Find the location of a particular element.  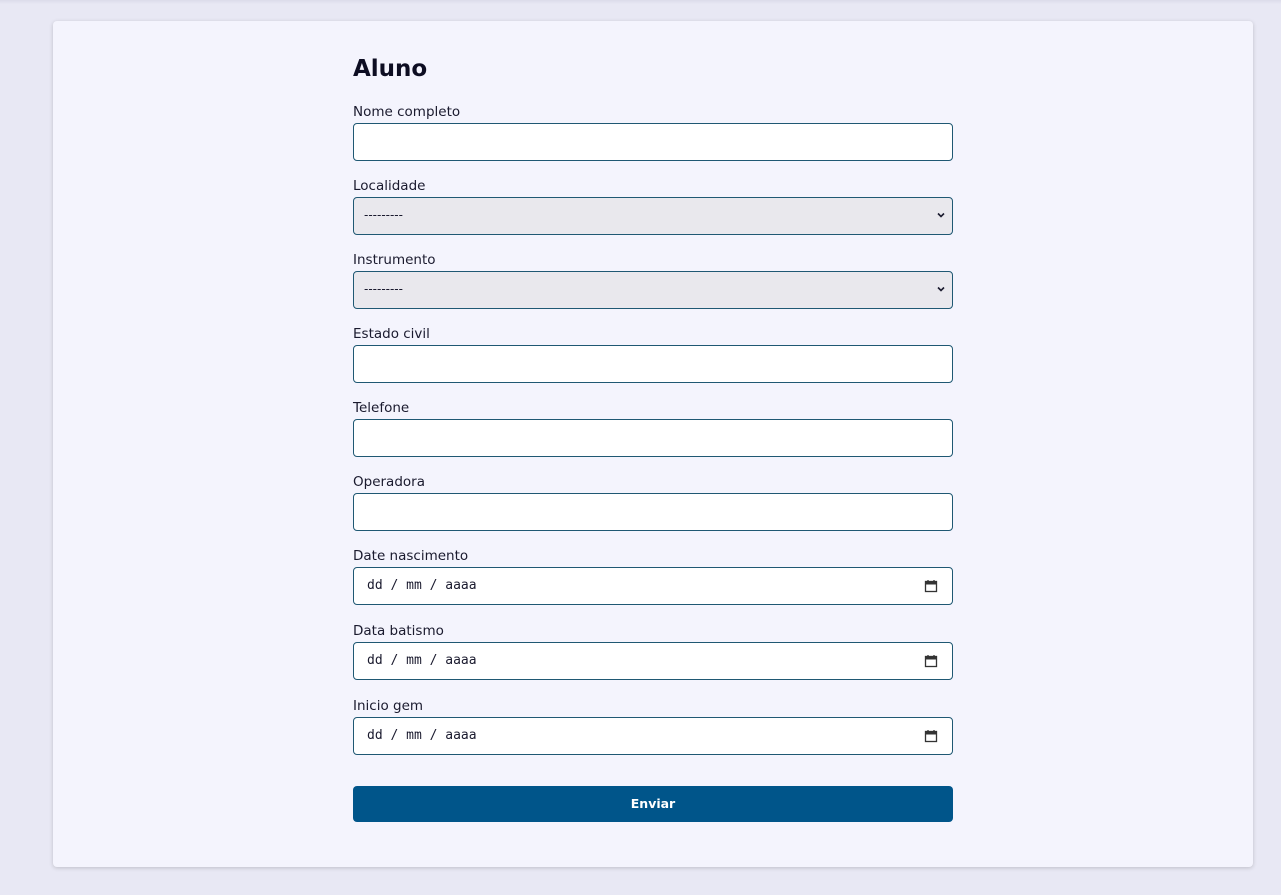

operadora-input is located at coordinates (653, 512).